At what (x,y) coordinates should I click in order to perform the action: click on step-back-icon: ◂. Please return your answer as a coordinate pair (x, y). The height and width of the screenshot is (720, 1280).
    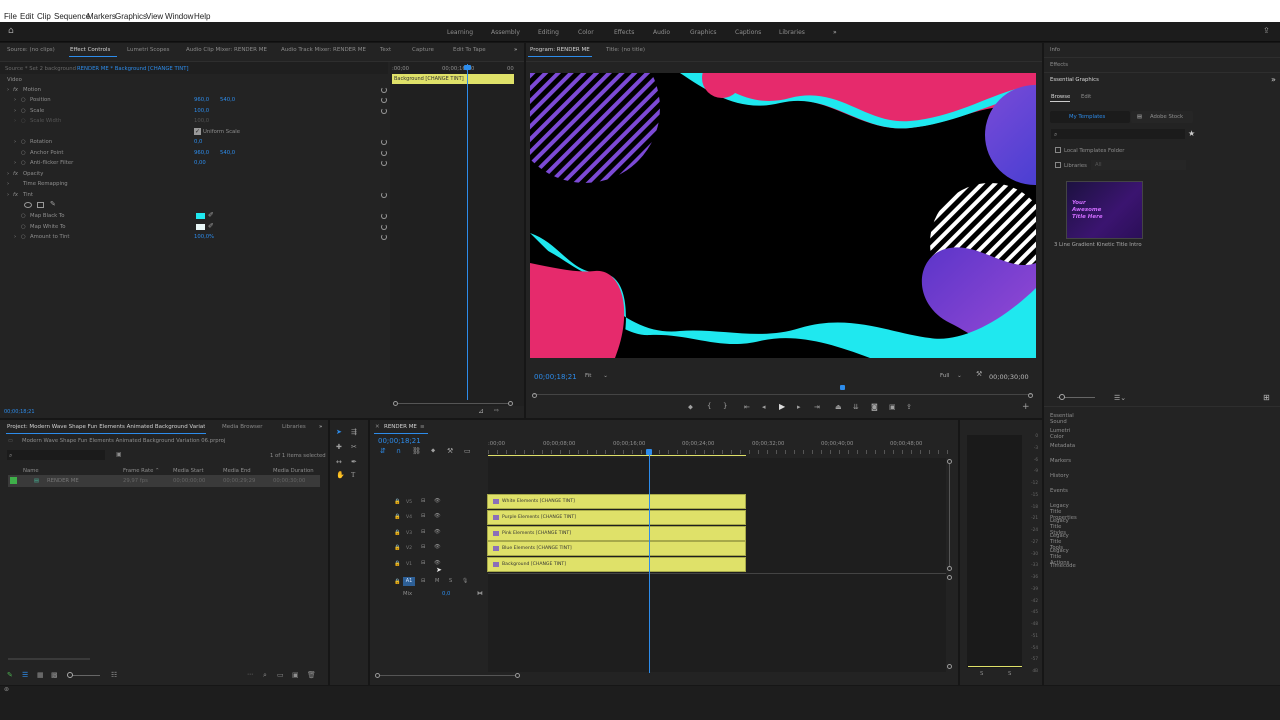
    Looking at the image, I should click on (764, 407).